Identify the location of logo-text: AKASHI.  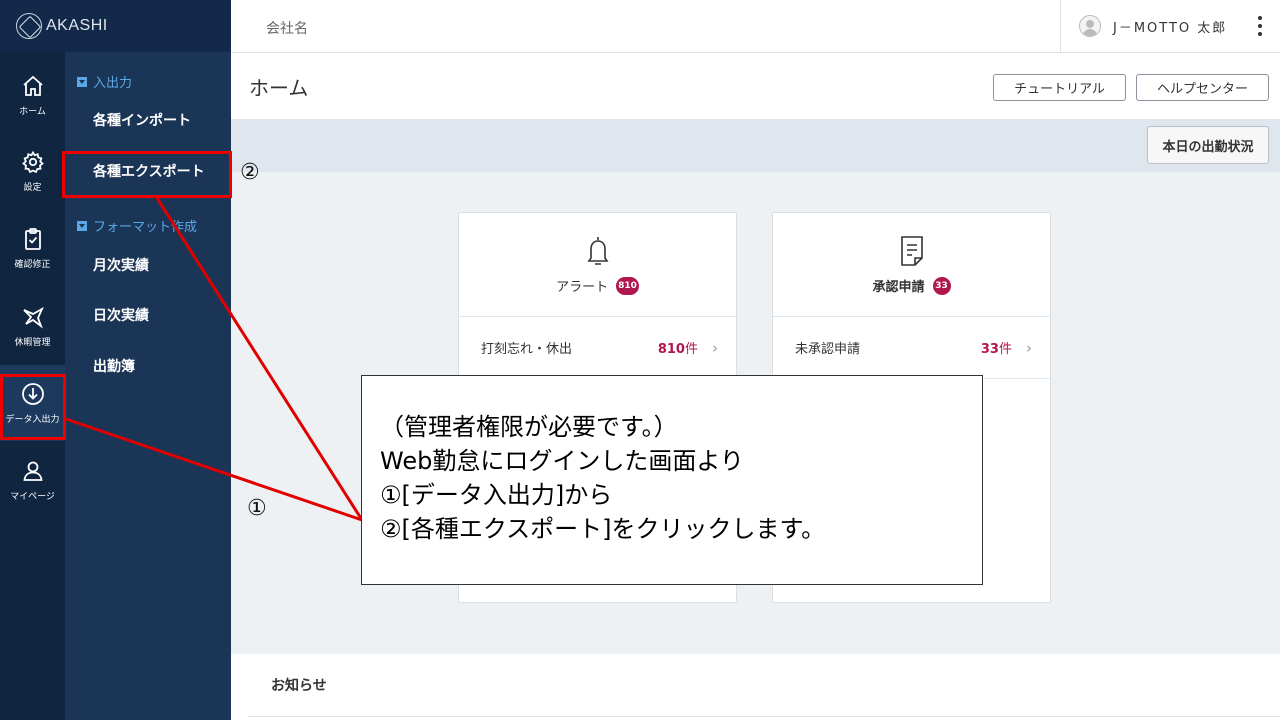
(77, 25).